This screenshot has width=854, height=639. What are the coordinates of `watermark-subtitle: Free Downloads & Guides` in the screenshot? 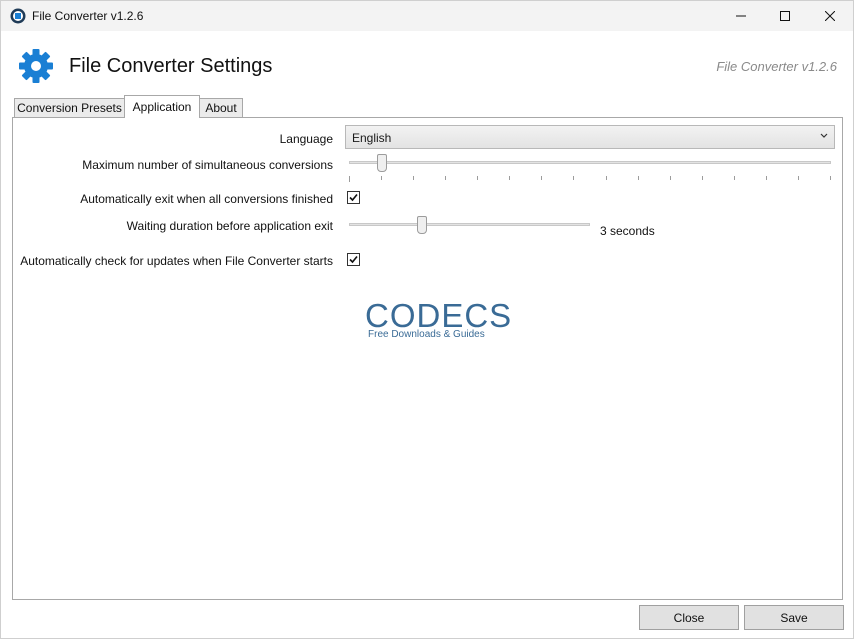 It's located at (426, 334).